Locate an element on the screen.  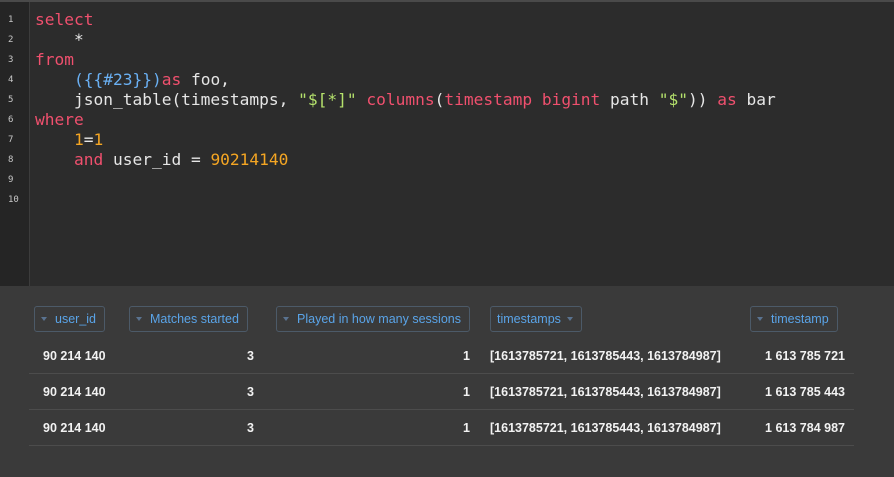
code-line: select is located at coordinates (405, 20).